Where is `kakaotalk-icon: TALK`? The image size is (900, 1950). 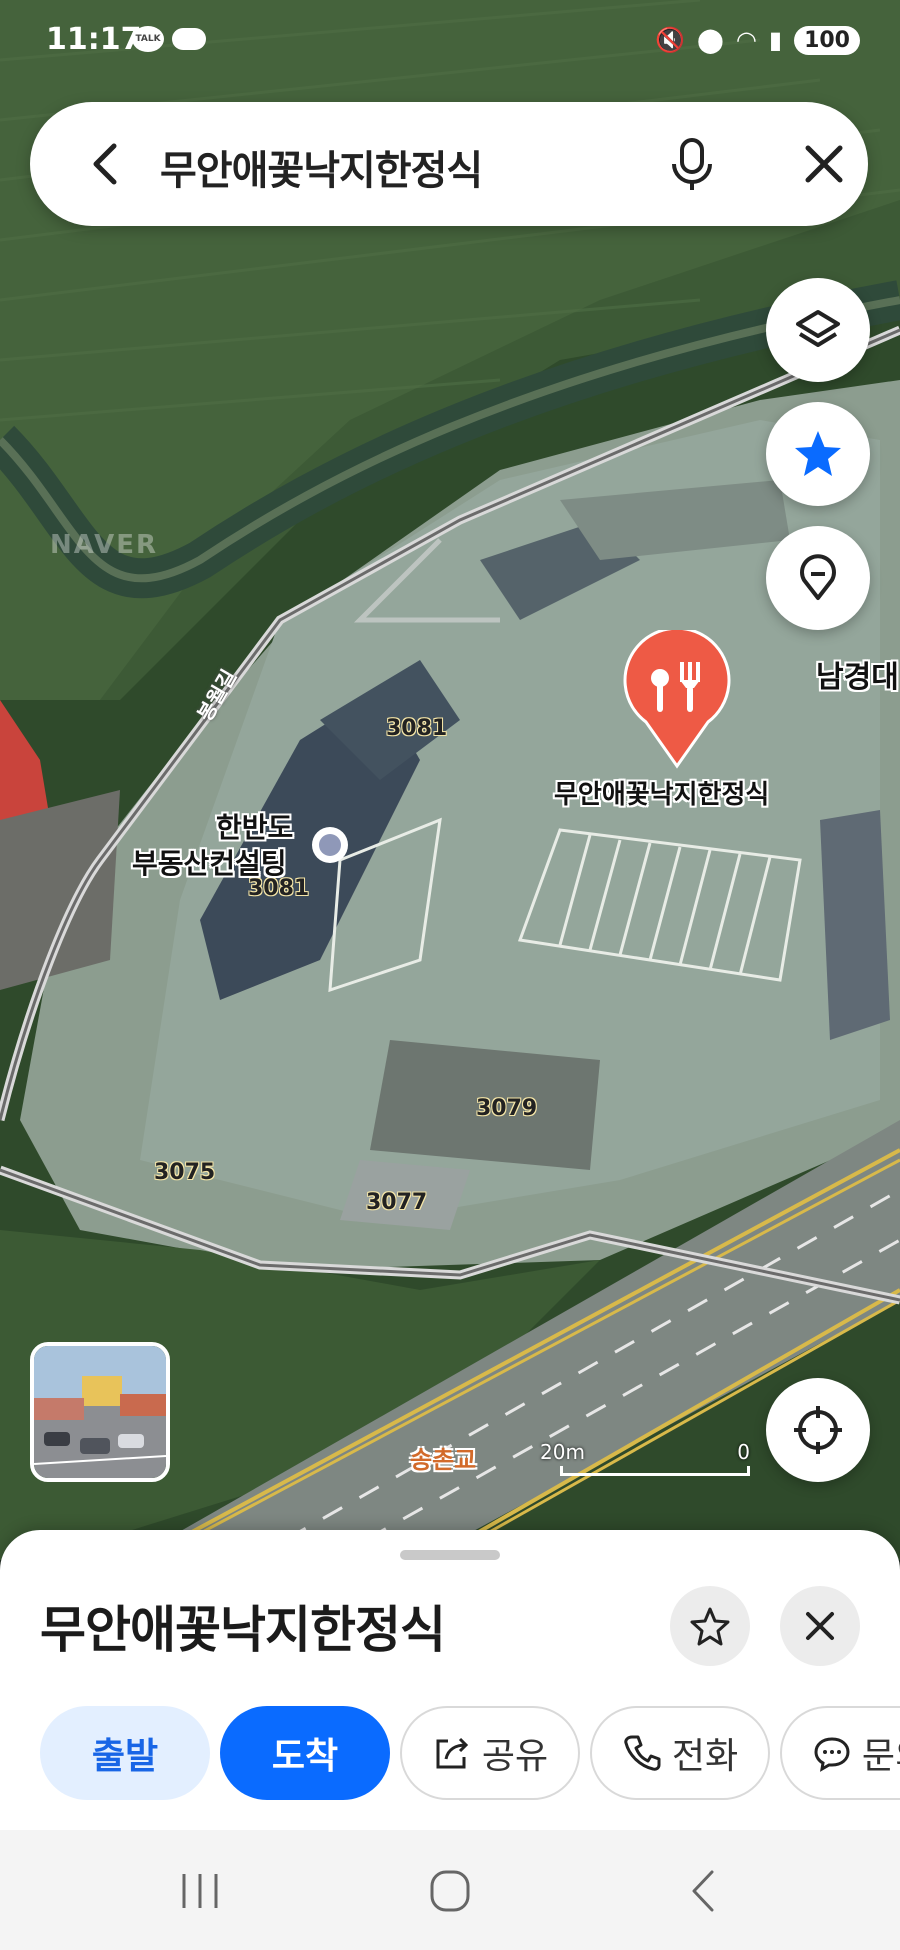
kakaotalk-icon: TALK is located at coordinates (148, 39).